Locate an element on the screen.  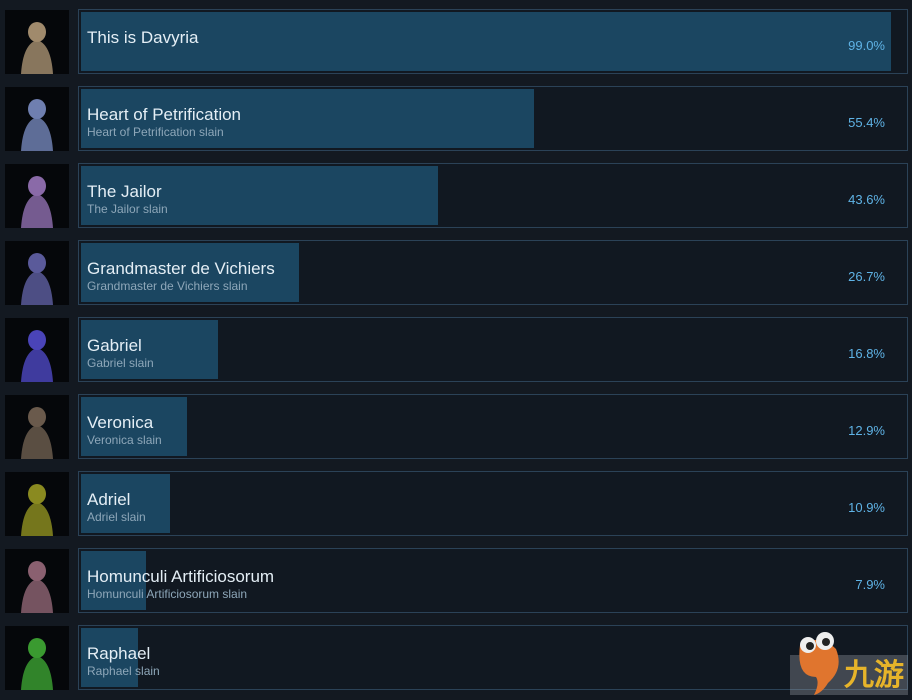
achievement-description: Homunculi Artificiosorum slain is located at coordinates (167, 594).